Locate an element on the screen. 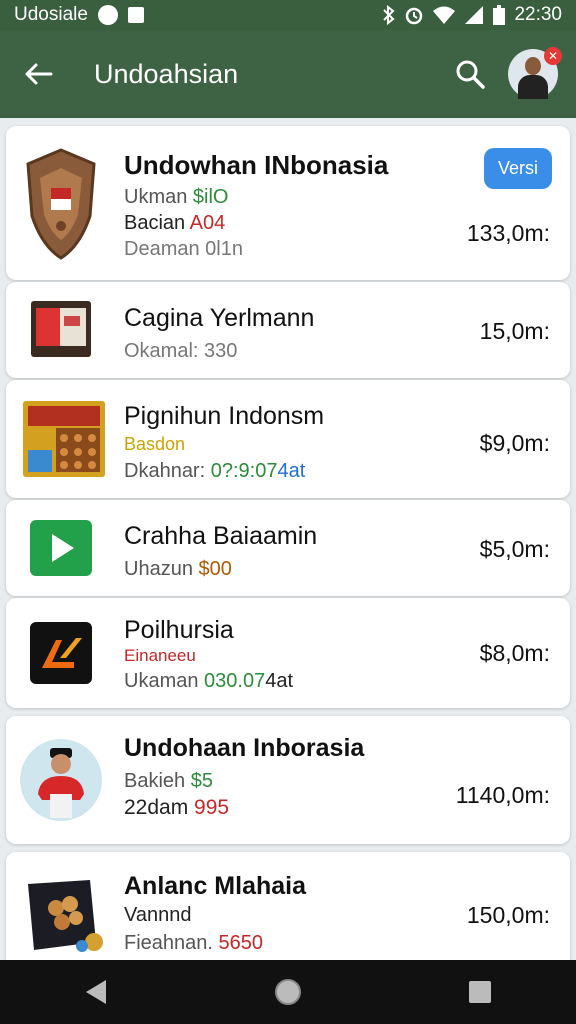 Image resolution: width=576 pixels, height=1024 pixels. item-detail: Dkahnar: 0?:9:074at is located at coordinates (214, 471).